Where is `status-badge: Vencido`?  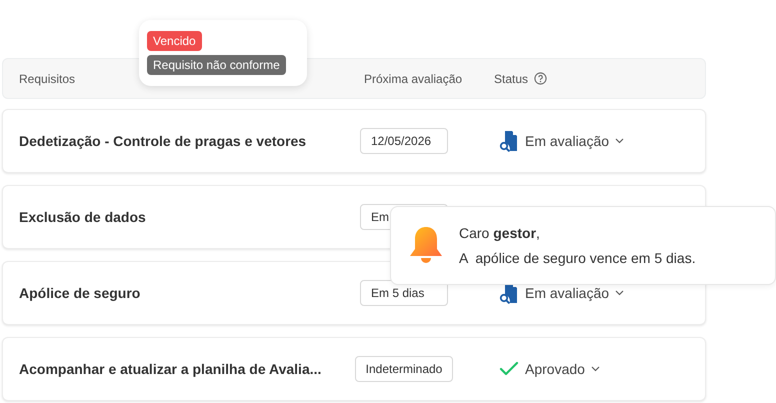
status-badge: Vencido is located at coordinates (174, 41).